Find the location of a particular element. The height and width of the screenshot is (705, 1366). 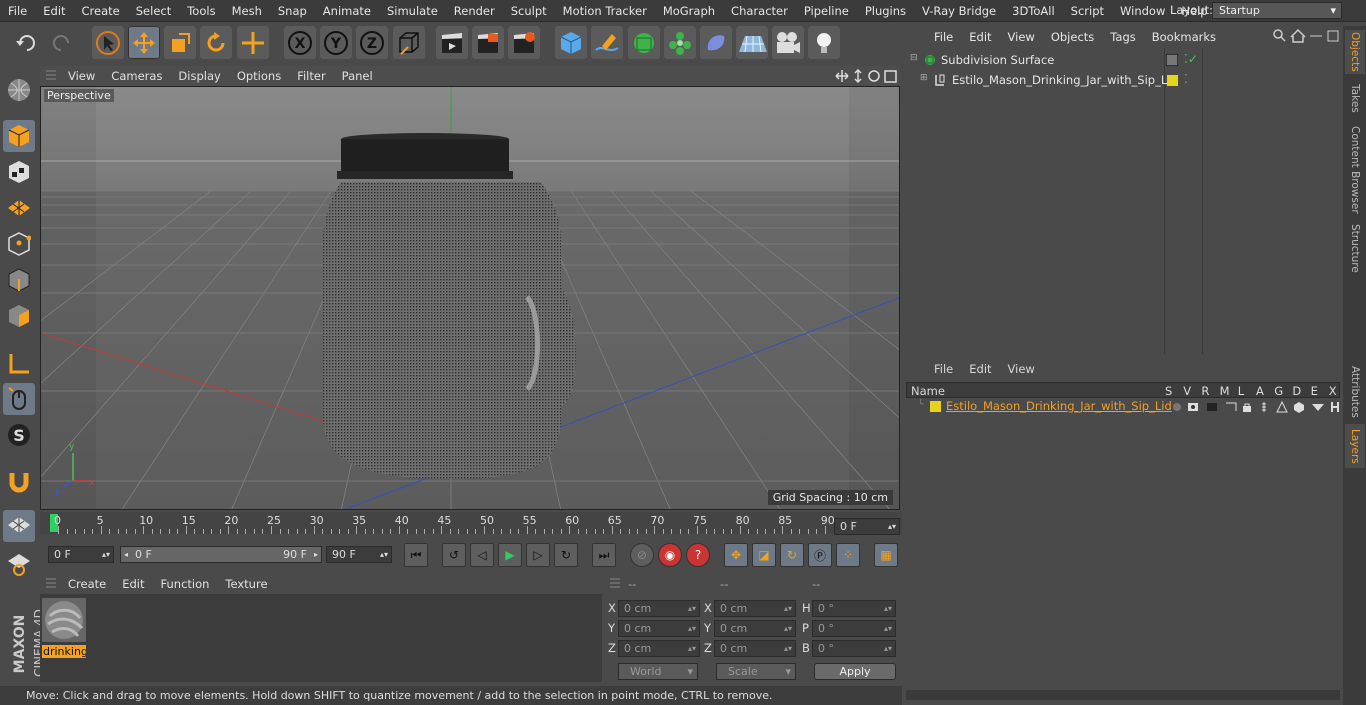

coord-value-field: 0 ° ▴▾ is located at coordinates (854, 628).